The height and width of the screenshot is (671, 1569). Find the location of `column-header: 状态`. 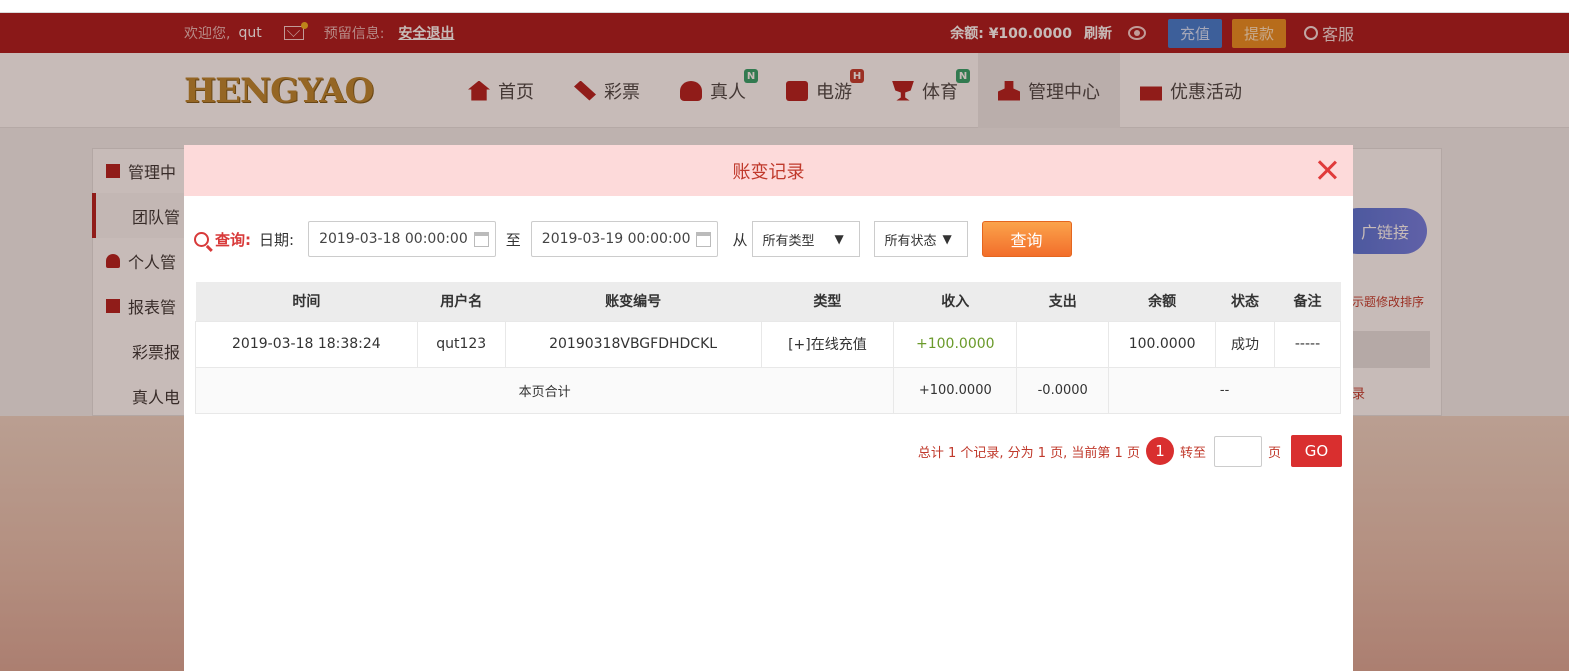

column-header: 状态 is located at coordinates (1245, 301).